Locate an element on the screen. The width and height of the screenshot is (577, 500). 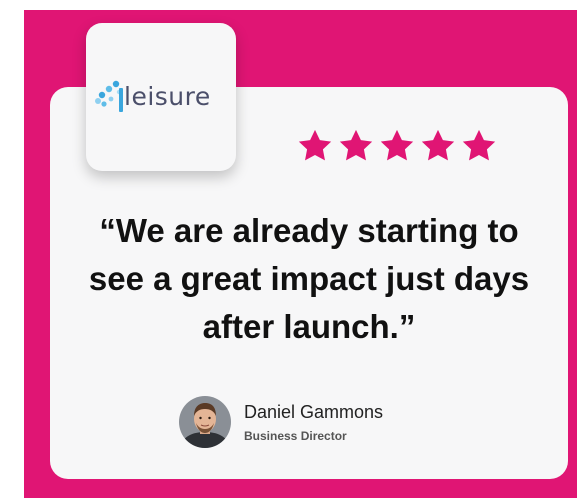
author-avatar is located at coordinates (205, 422).